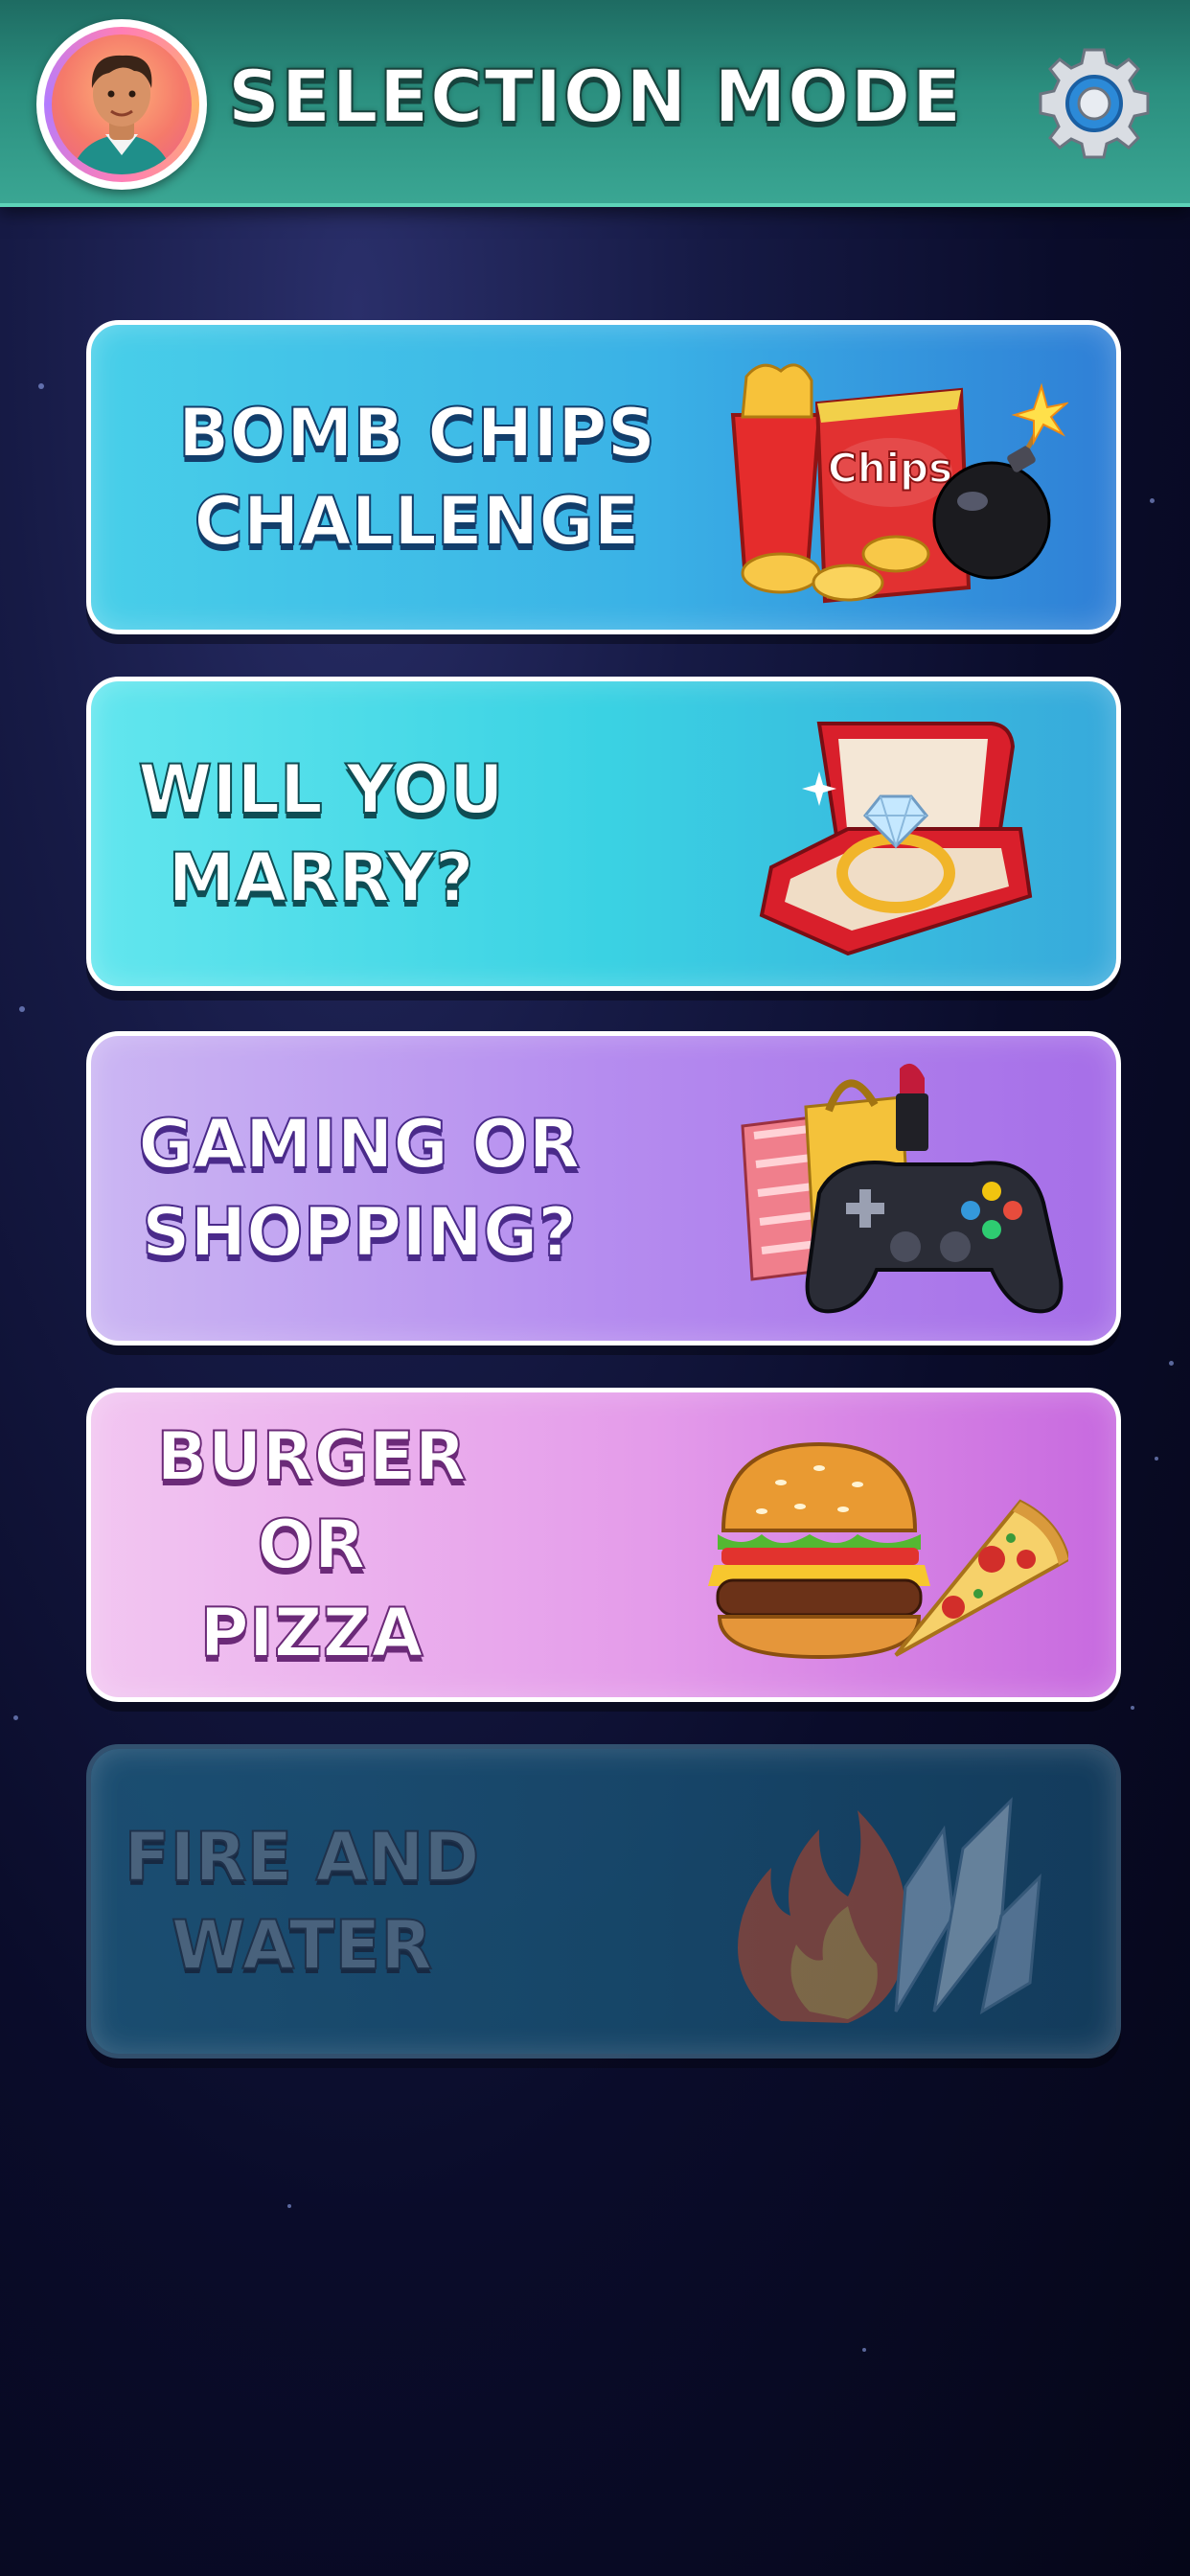  I want to click on ring-box-icon, so click(896, 839).